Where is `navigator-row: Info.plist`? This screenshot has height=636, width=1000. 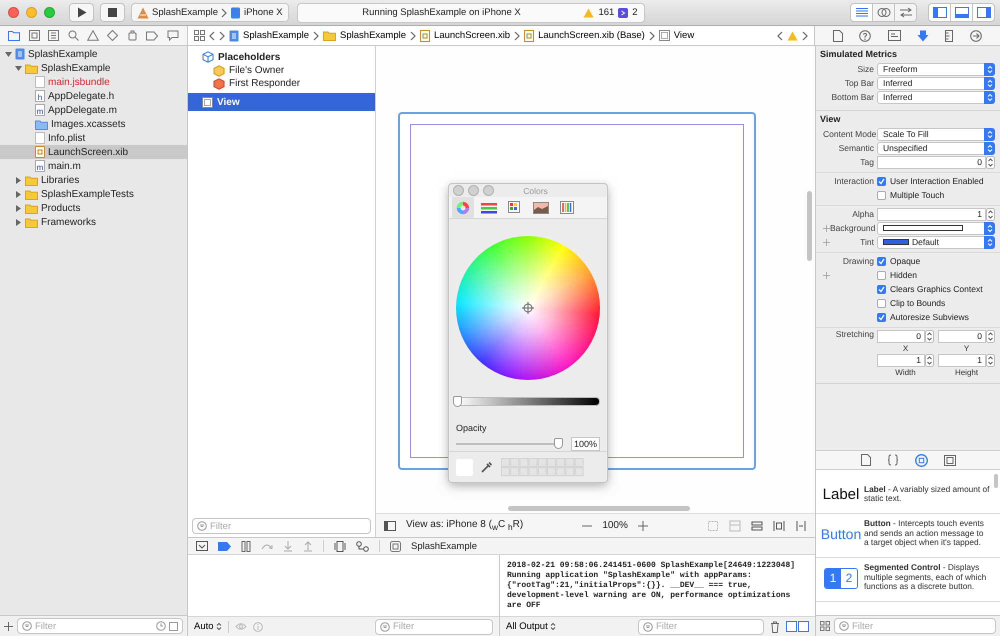 navigator-row: Info.plist is located at coordinates (93, 138).